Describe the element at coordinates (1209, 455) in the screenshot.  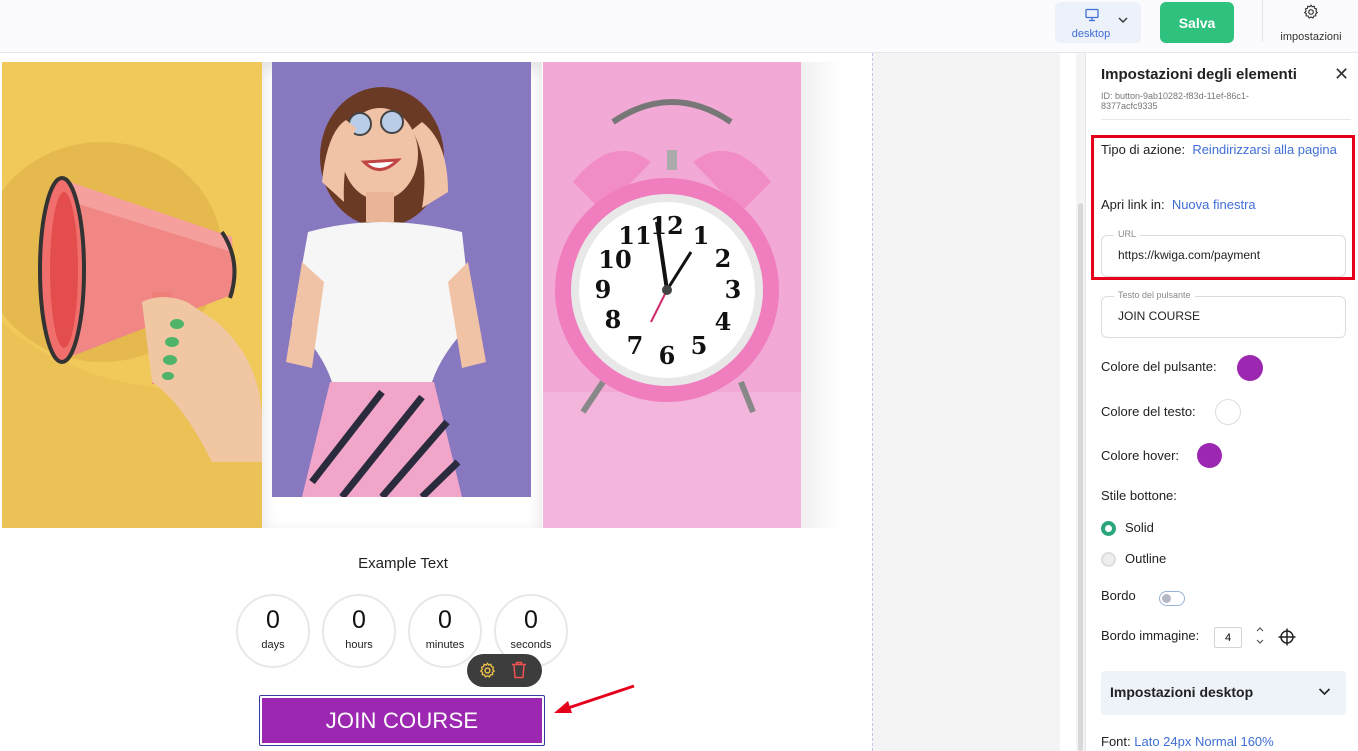
I see `hover-color-swatch` at that location.